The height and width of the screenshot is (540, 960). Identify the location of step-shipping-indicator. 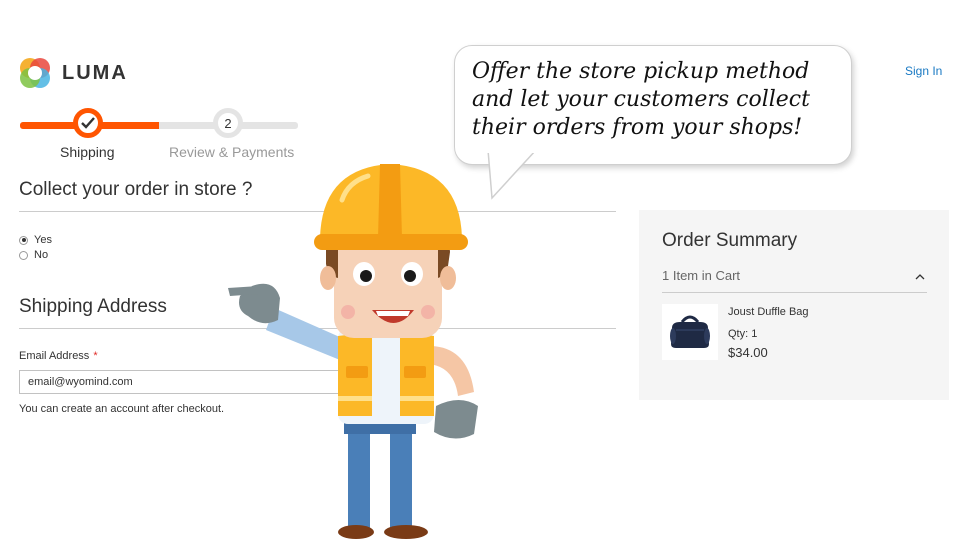
(88, 123).